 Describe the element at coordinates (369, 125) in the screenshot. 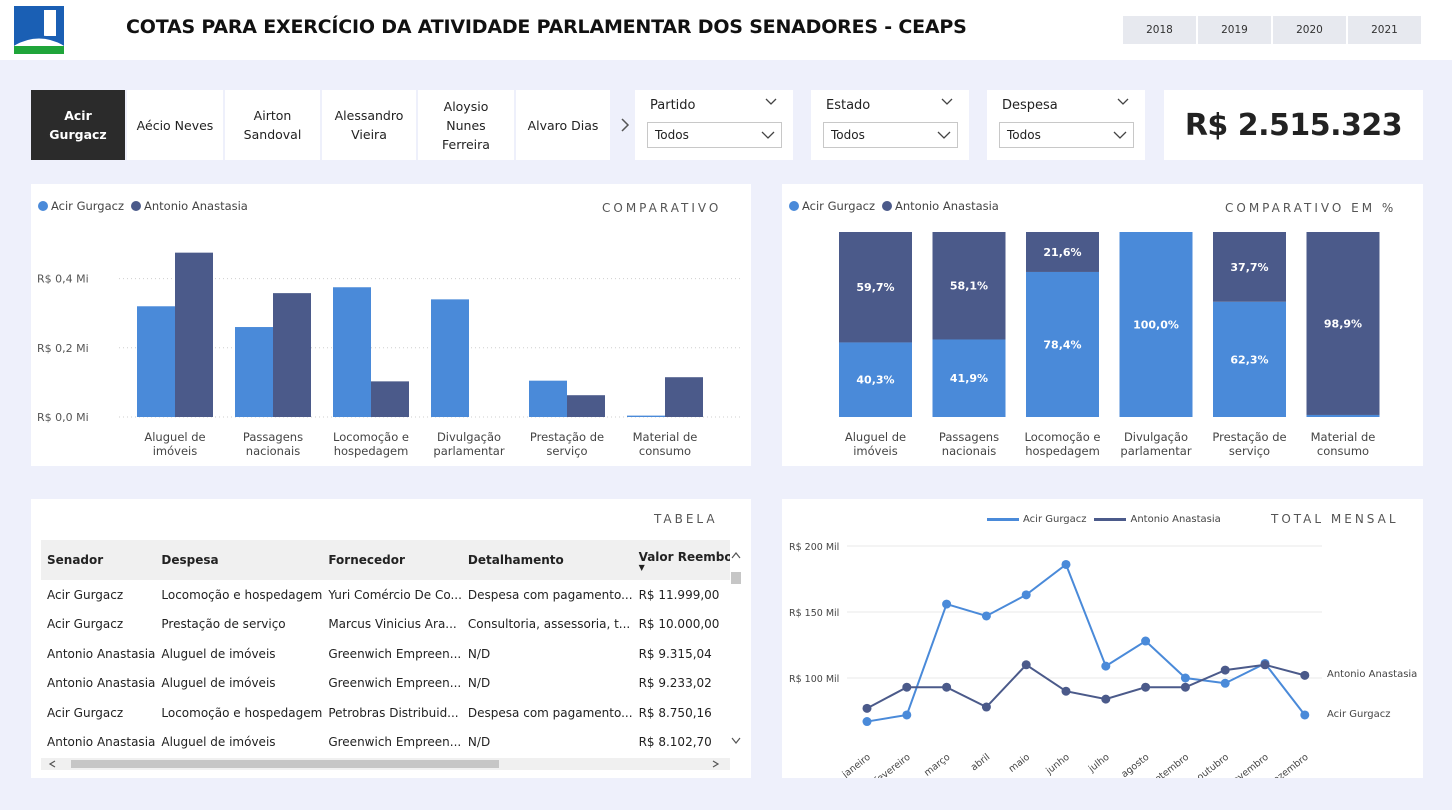

I see `senator-button: Alessandro Vieira` at that location.